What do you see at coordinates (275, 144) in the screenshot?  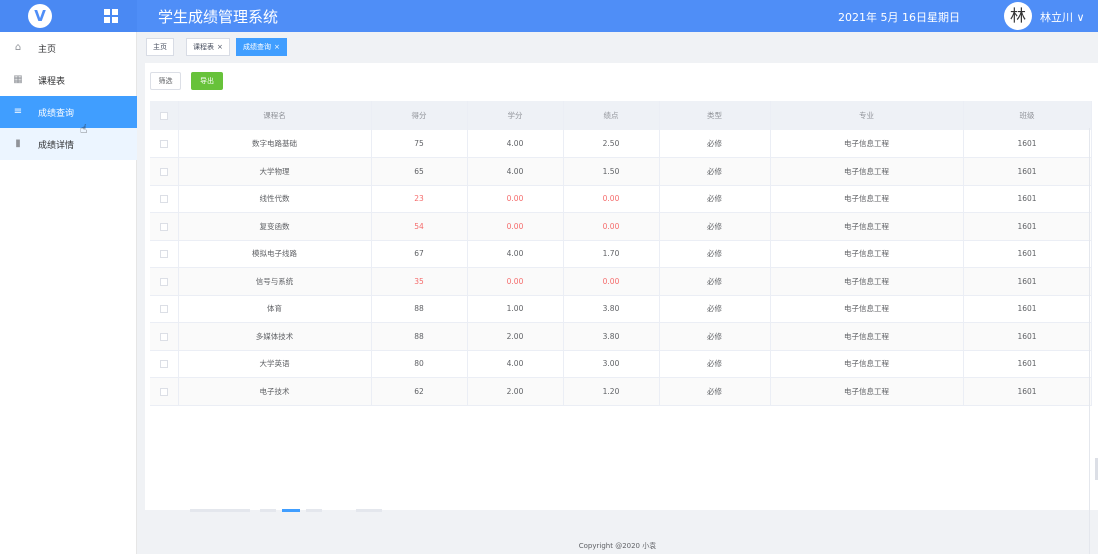 I see `table-cell: 数字电路基础` at bounding box center [275, 144].